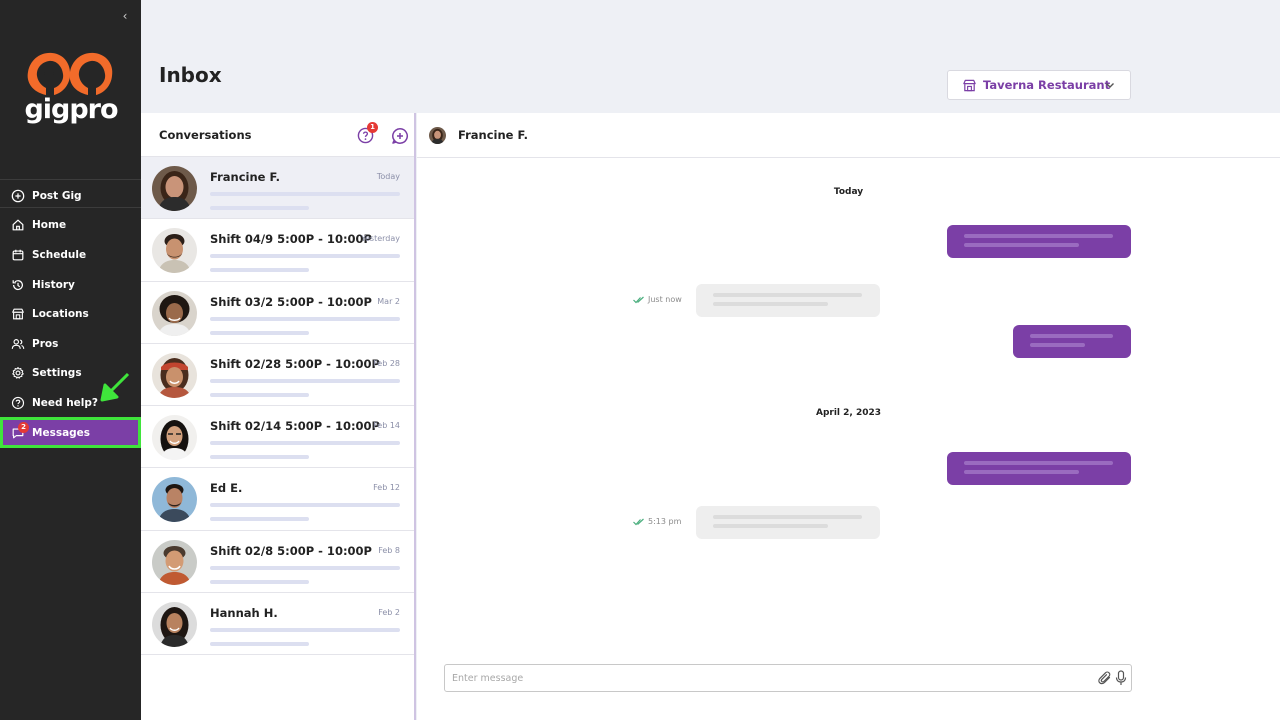 This screenshot has width=1280, height=720. What do you see at coordinates (277, 188) in the screenshot?
I see `conversation-item: Francine F. Today` at bounding box center [277, 188].